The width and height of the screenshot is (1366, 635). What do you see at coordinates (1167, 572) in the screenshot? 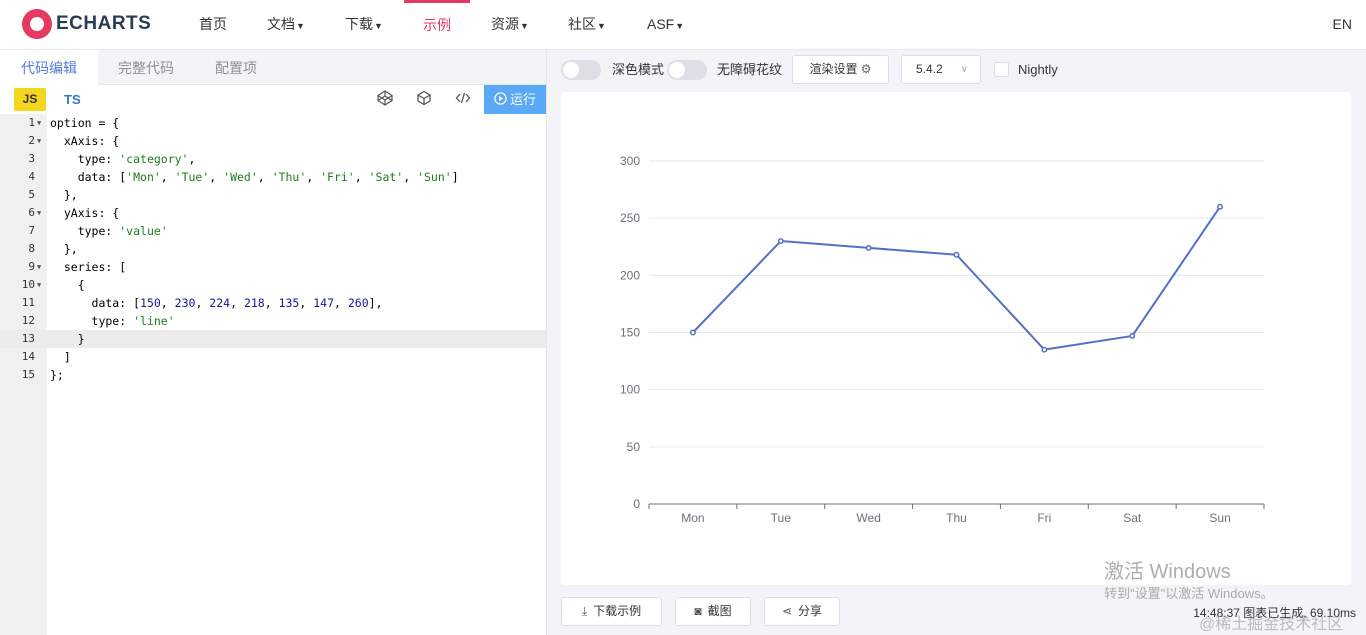
I see `windows-activation-title: 激活 Windows` at bounding box center [1167, 572].